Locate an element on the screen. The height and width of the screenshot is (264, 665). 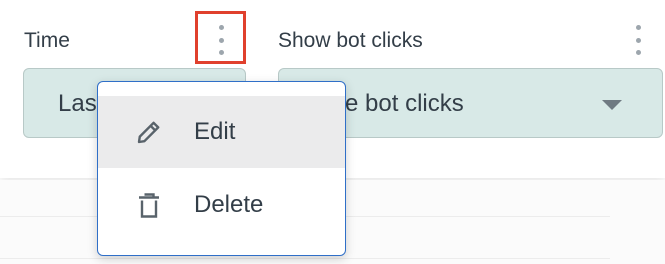
bot-clicks-filter-more-options-icon is located at coordinates (638, 40).